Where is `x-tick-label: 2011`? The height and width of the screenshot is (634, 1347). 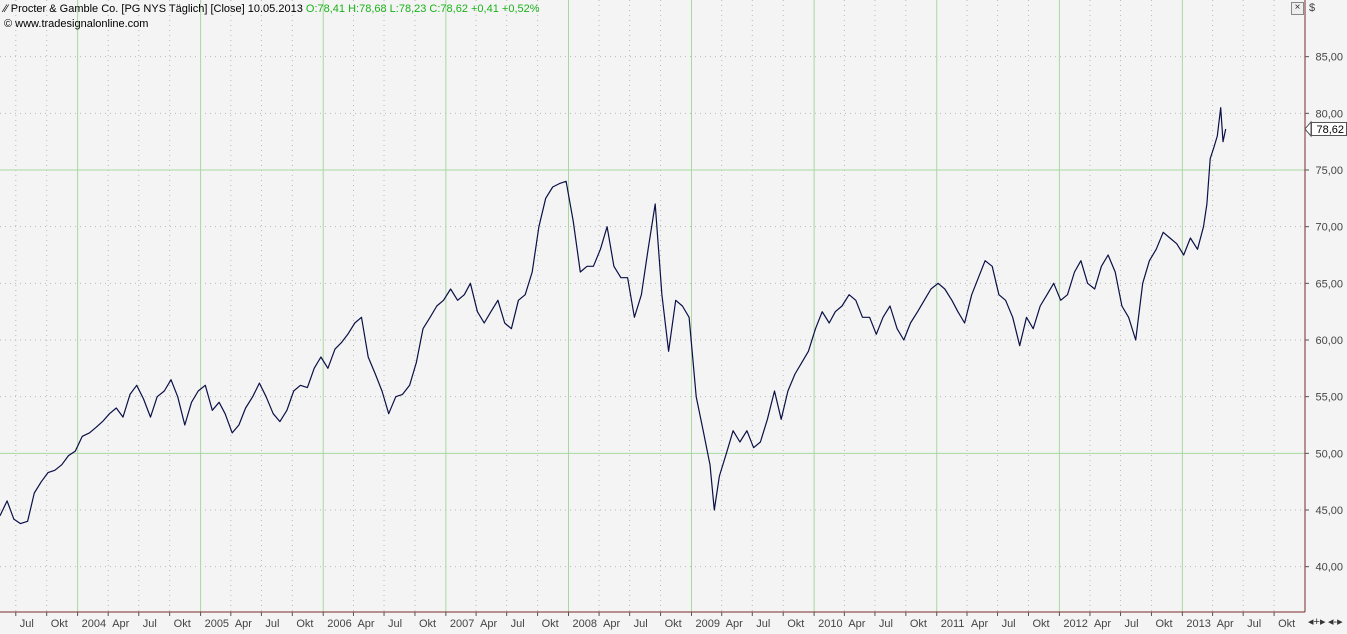
x-tick-label: 2011 is located at coordinates (953, 624).